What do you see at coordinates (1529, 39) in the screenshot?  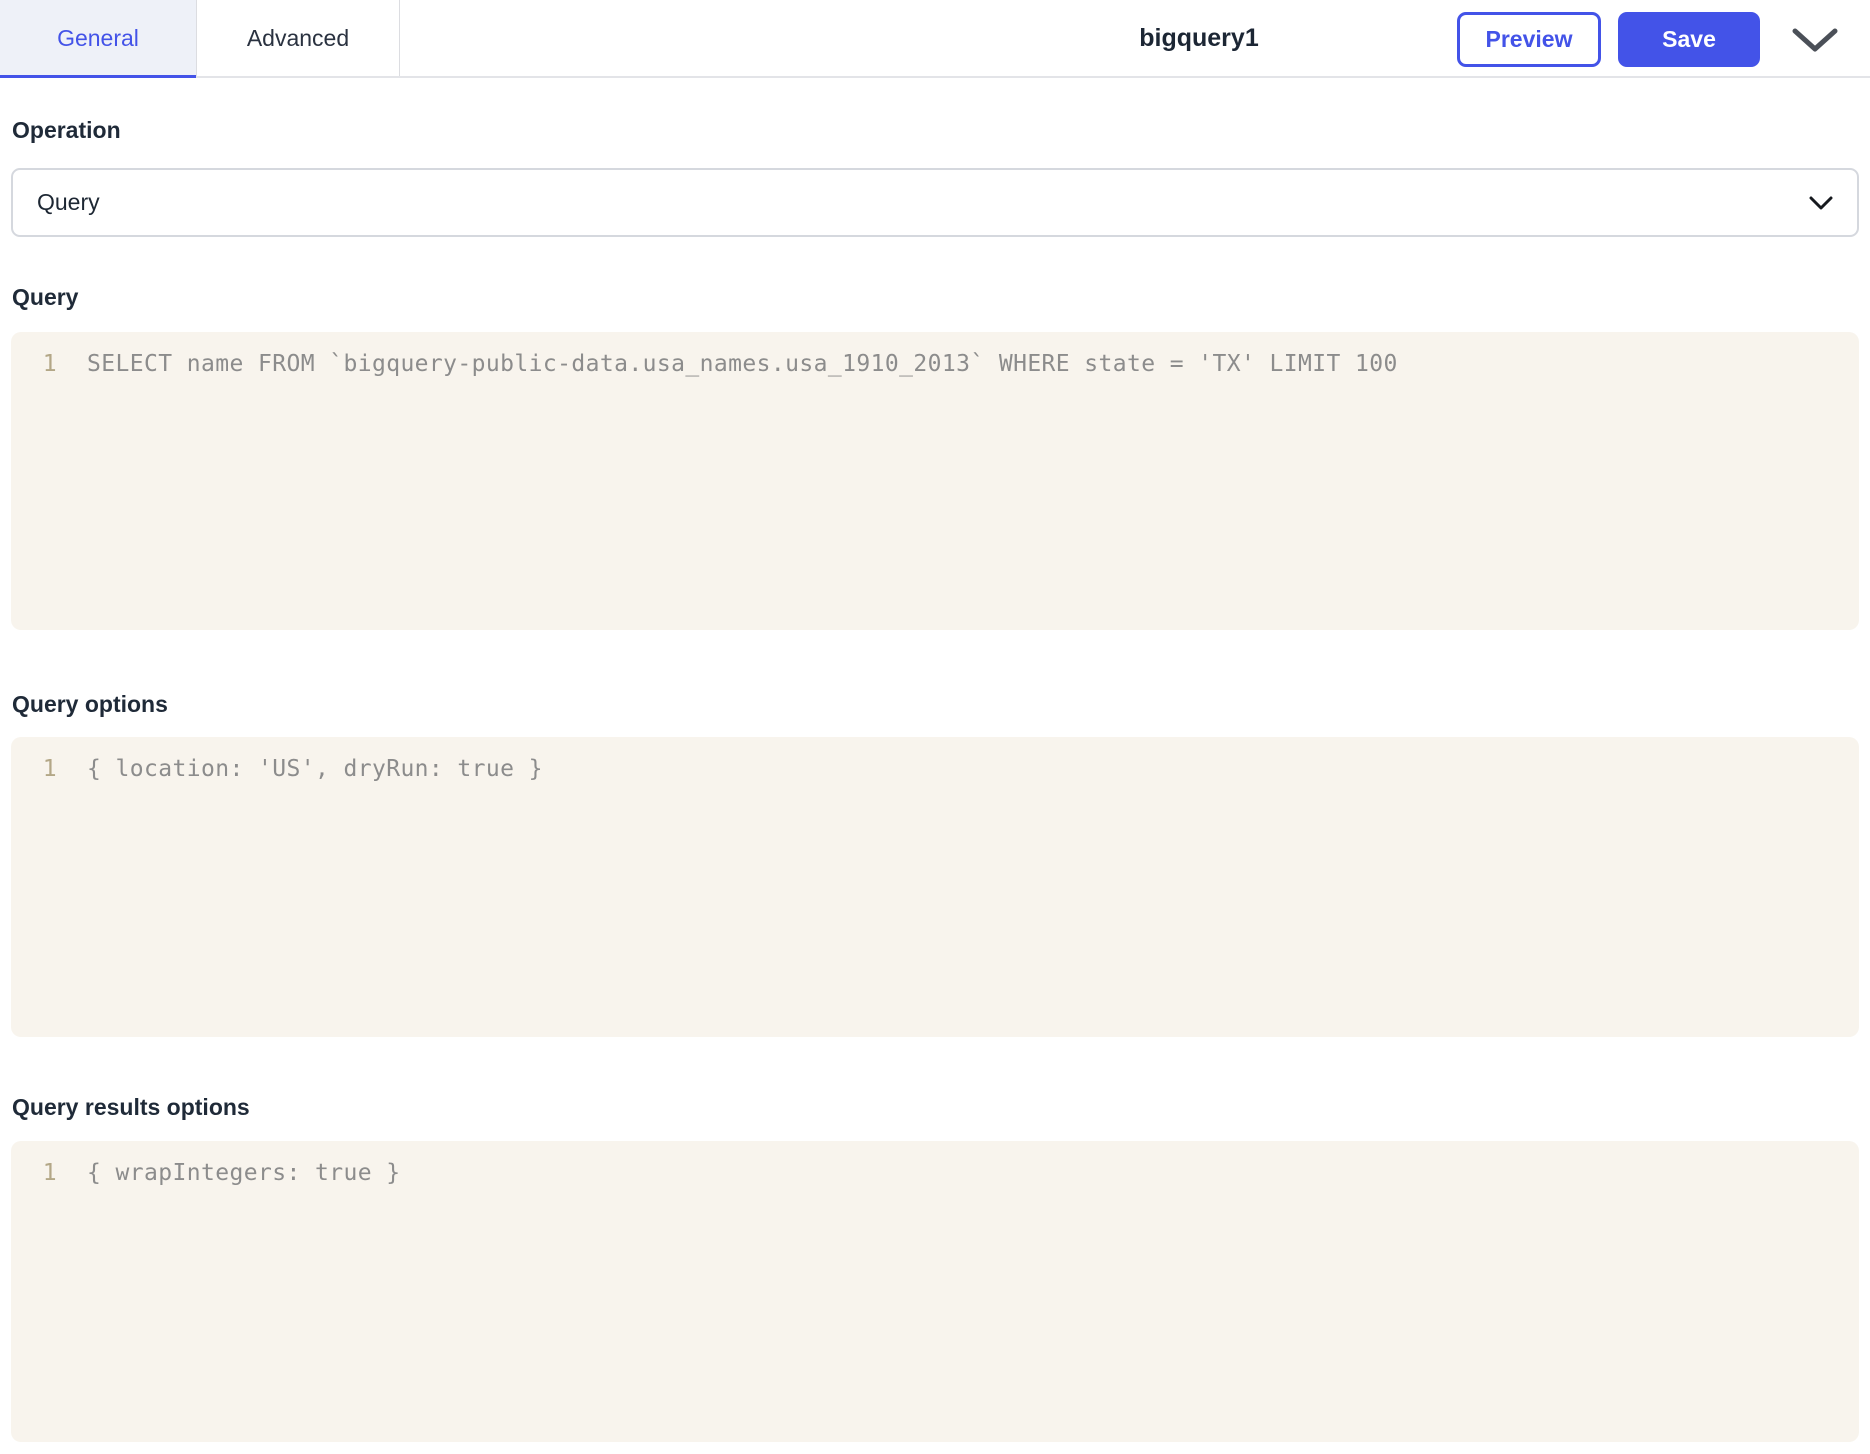 I see `preview-button: Preview` at bounding box center [1529, 39].